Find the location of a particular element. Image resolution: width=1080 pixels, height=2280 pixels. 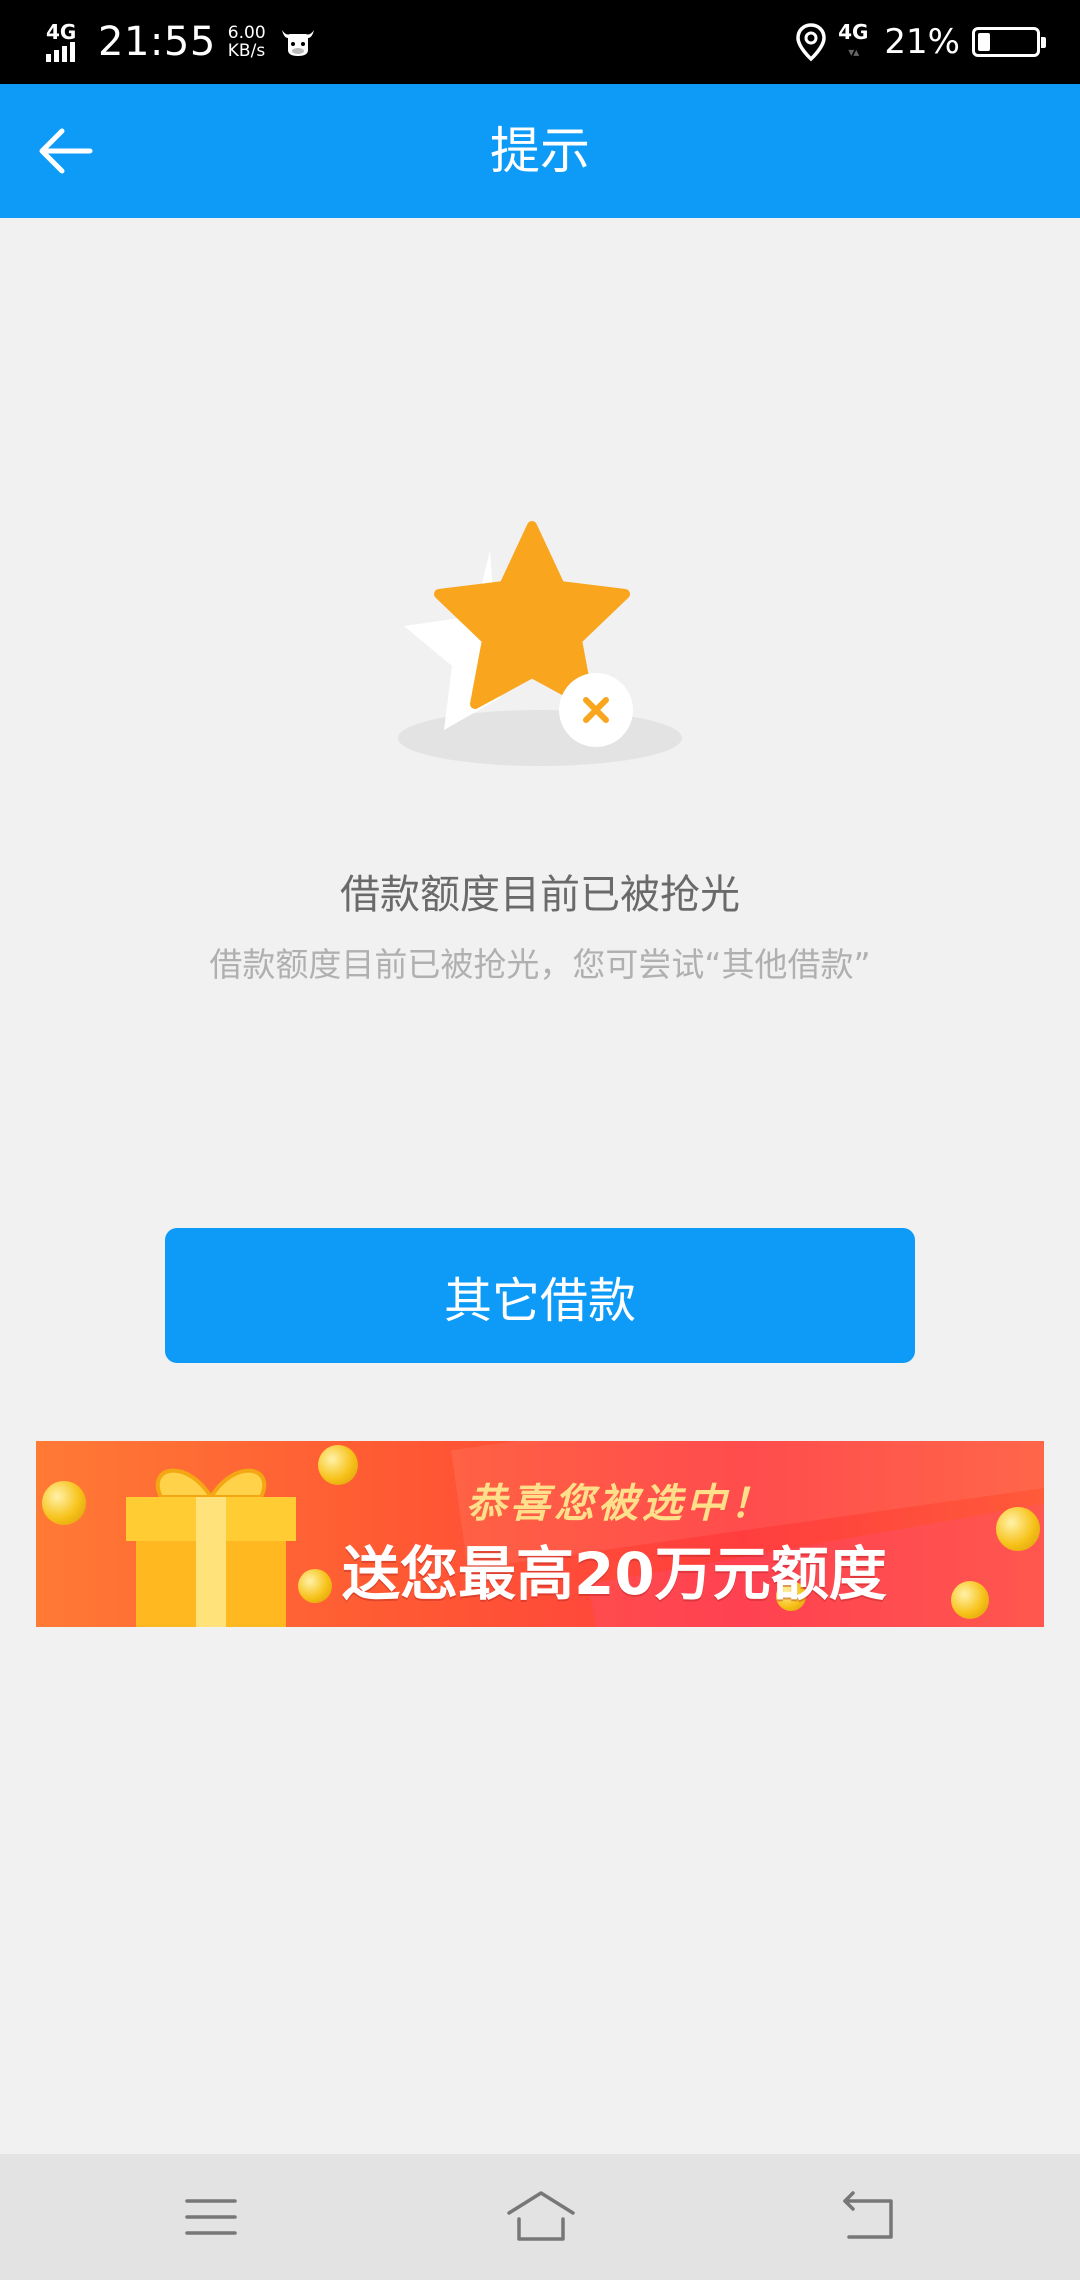

home-icon is located at coordinates (541, 2217).